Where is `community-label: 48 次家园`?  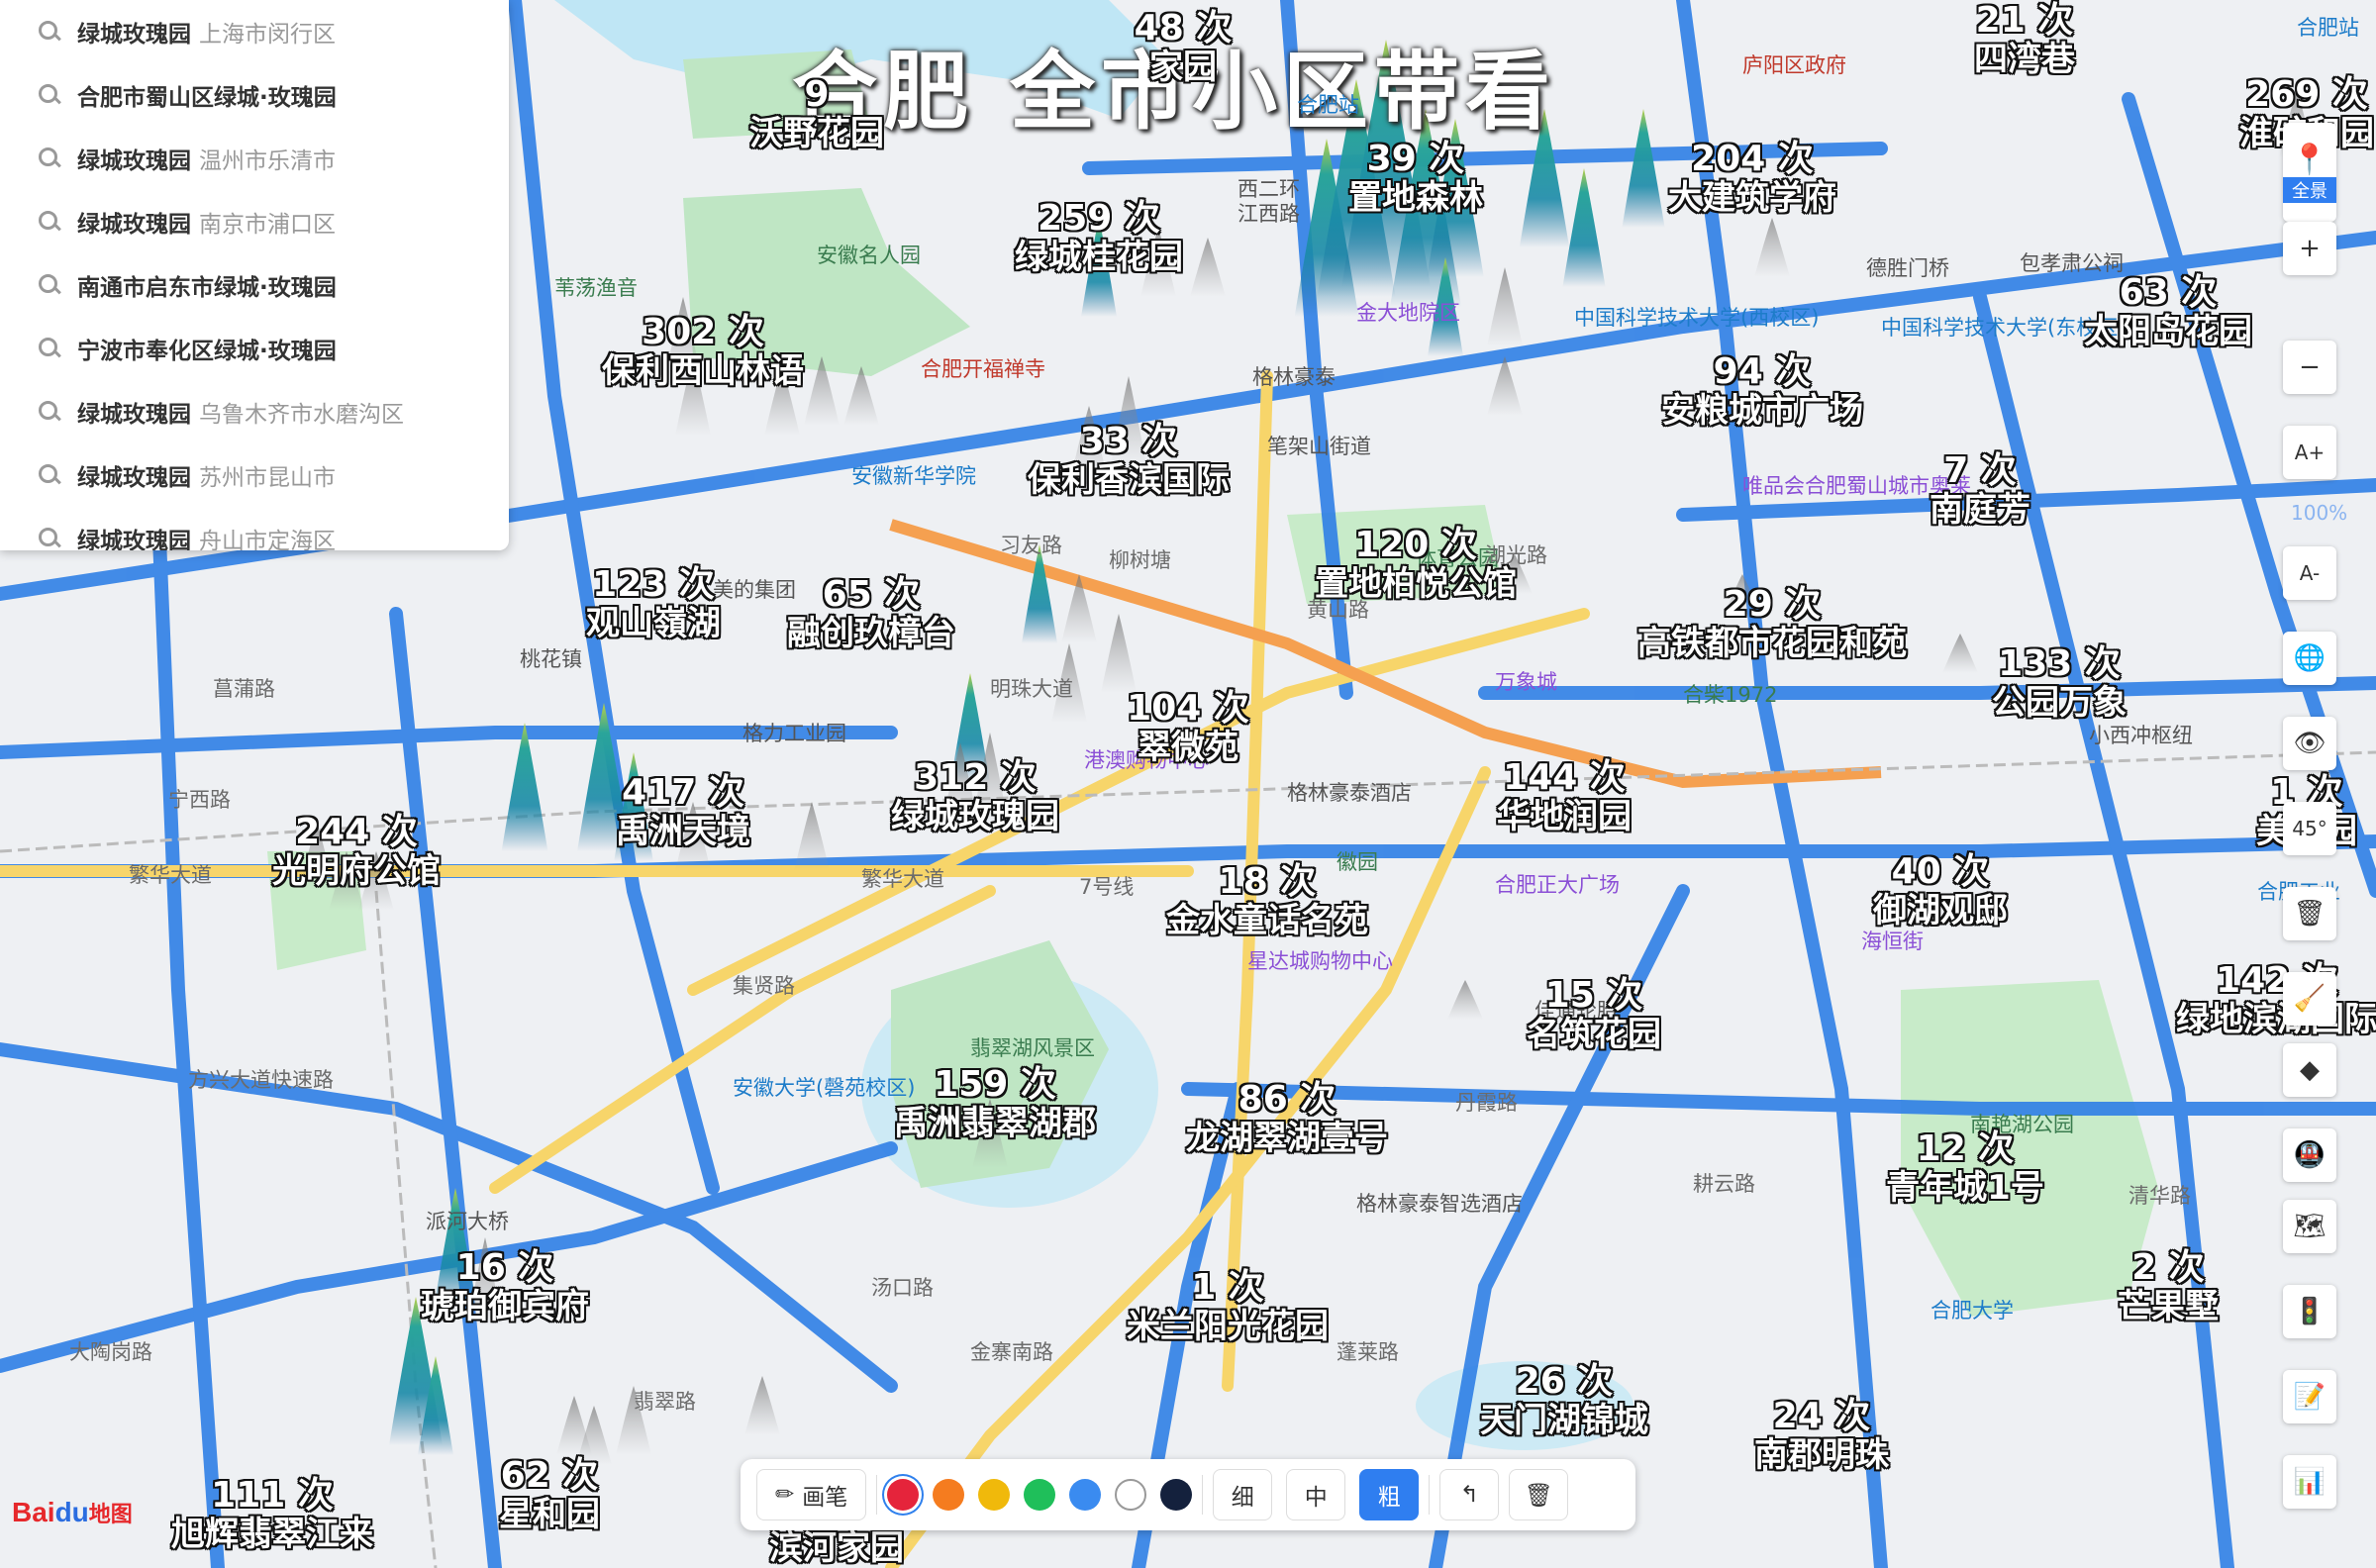
community-label: 48 次家园 is located at coordinates (1184, 47).